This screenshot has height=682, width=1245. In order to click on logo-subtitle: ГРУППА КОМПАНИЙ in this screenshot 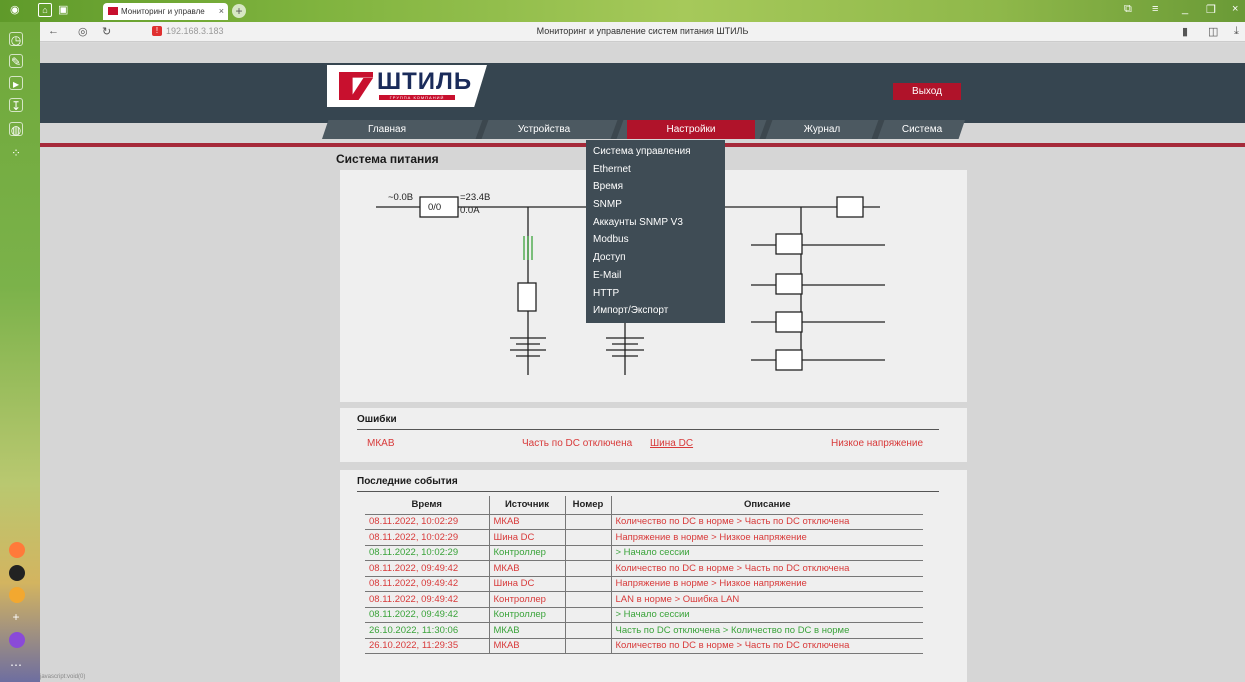, I will do `click(417, 97)`.